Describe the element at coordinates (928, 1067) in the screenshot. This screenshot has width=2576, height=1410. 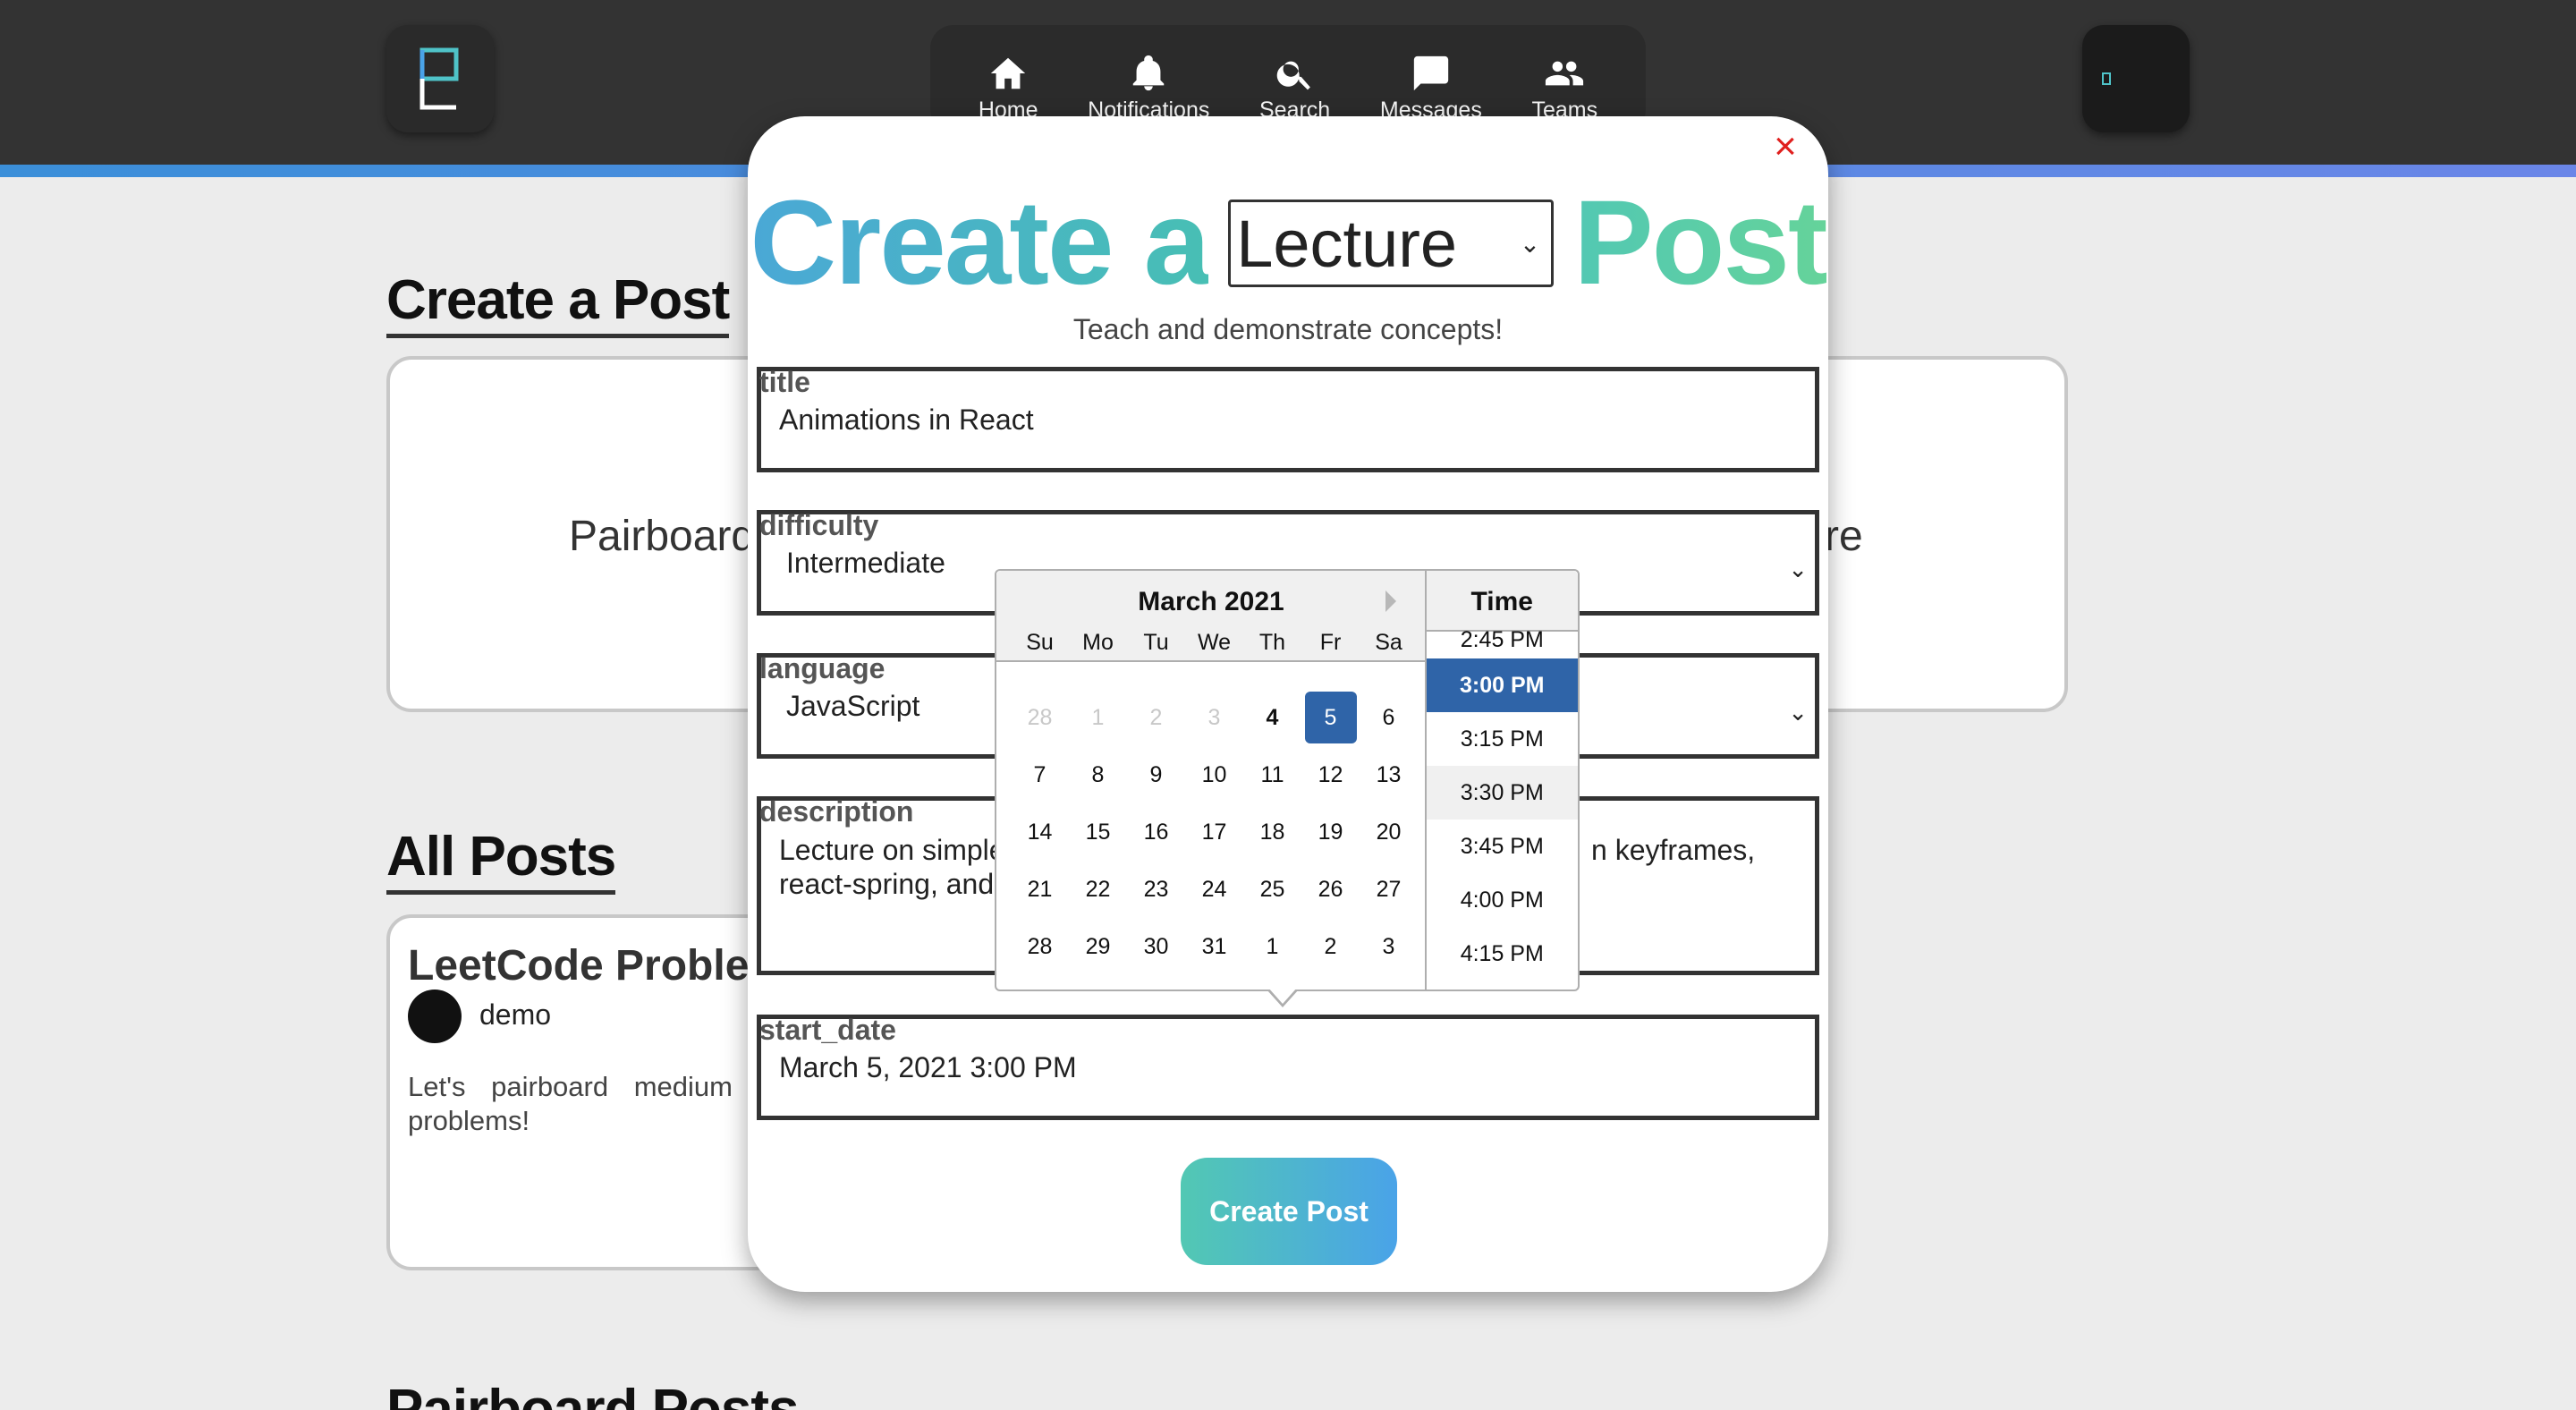
I see `start-date-value: March 5, 2021 3:00 PM` at that location.